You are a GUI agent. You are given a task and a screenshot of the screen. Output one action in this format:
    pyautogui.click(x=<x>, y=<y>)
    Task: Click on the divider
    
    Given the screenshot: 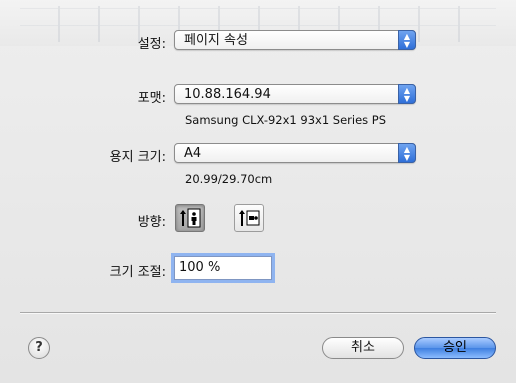 What is the action you would take?
    pyautogui.click(x=258, y=312)
    